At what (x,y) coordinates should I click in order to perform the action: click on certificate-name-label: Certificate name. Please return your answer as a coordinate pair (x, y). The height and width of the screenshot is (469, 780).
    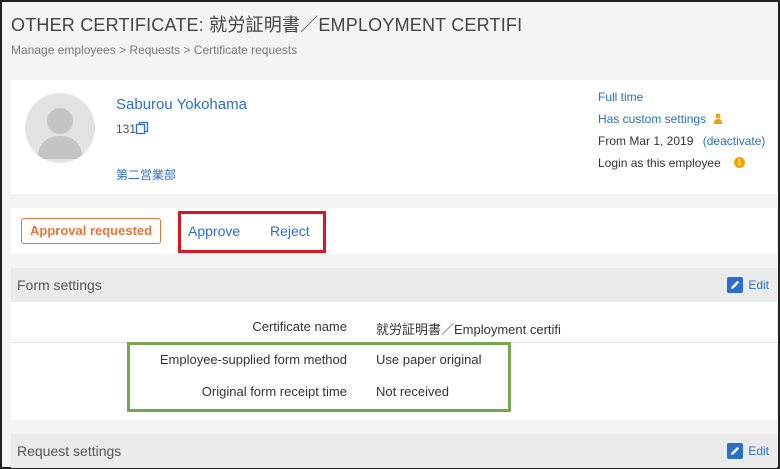
    Looking at the image, I should click on (299, 326).